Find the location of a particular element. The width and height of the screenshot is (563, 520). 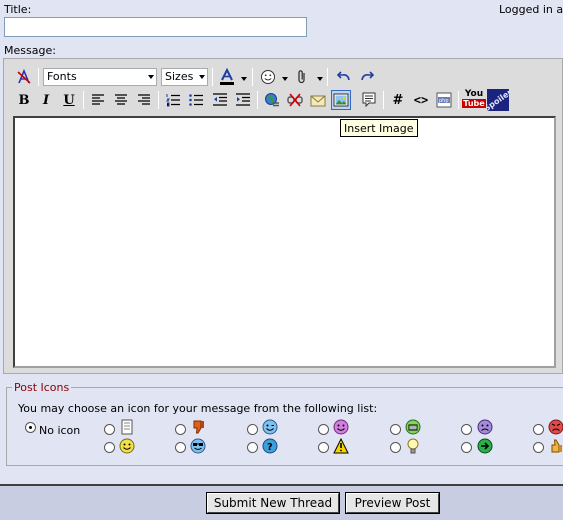

title-input is located at coordinates (155, 27).